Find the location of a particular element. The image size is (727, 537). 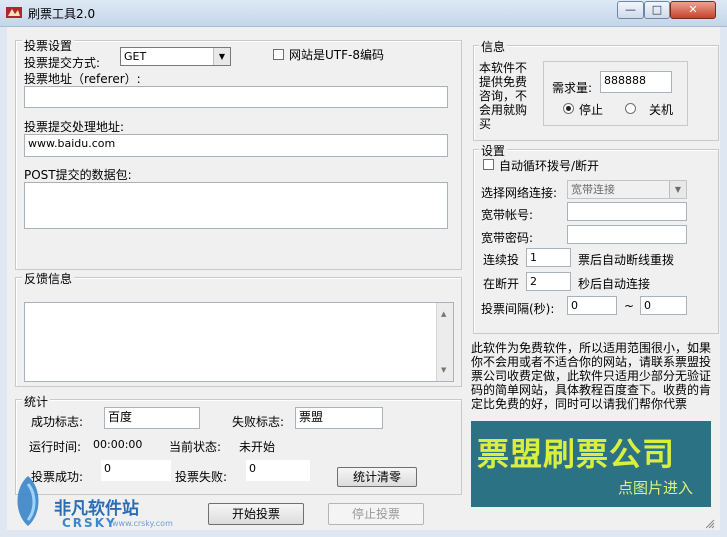

post-data-textarea is located at coordinates (236, 205).